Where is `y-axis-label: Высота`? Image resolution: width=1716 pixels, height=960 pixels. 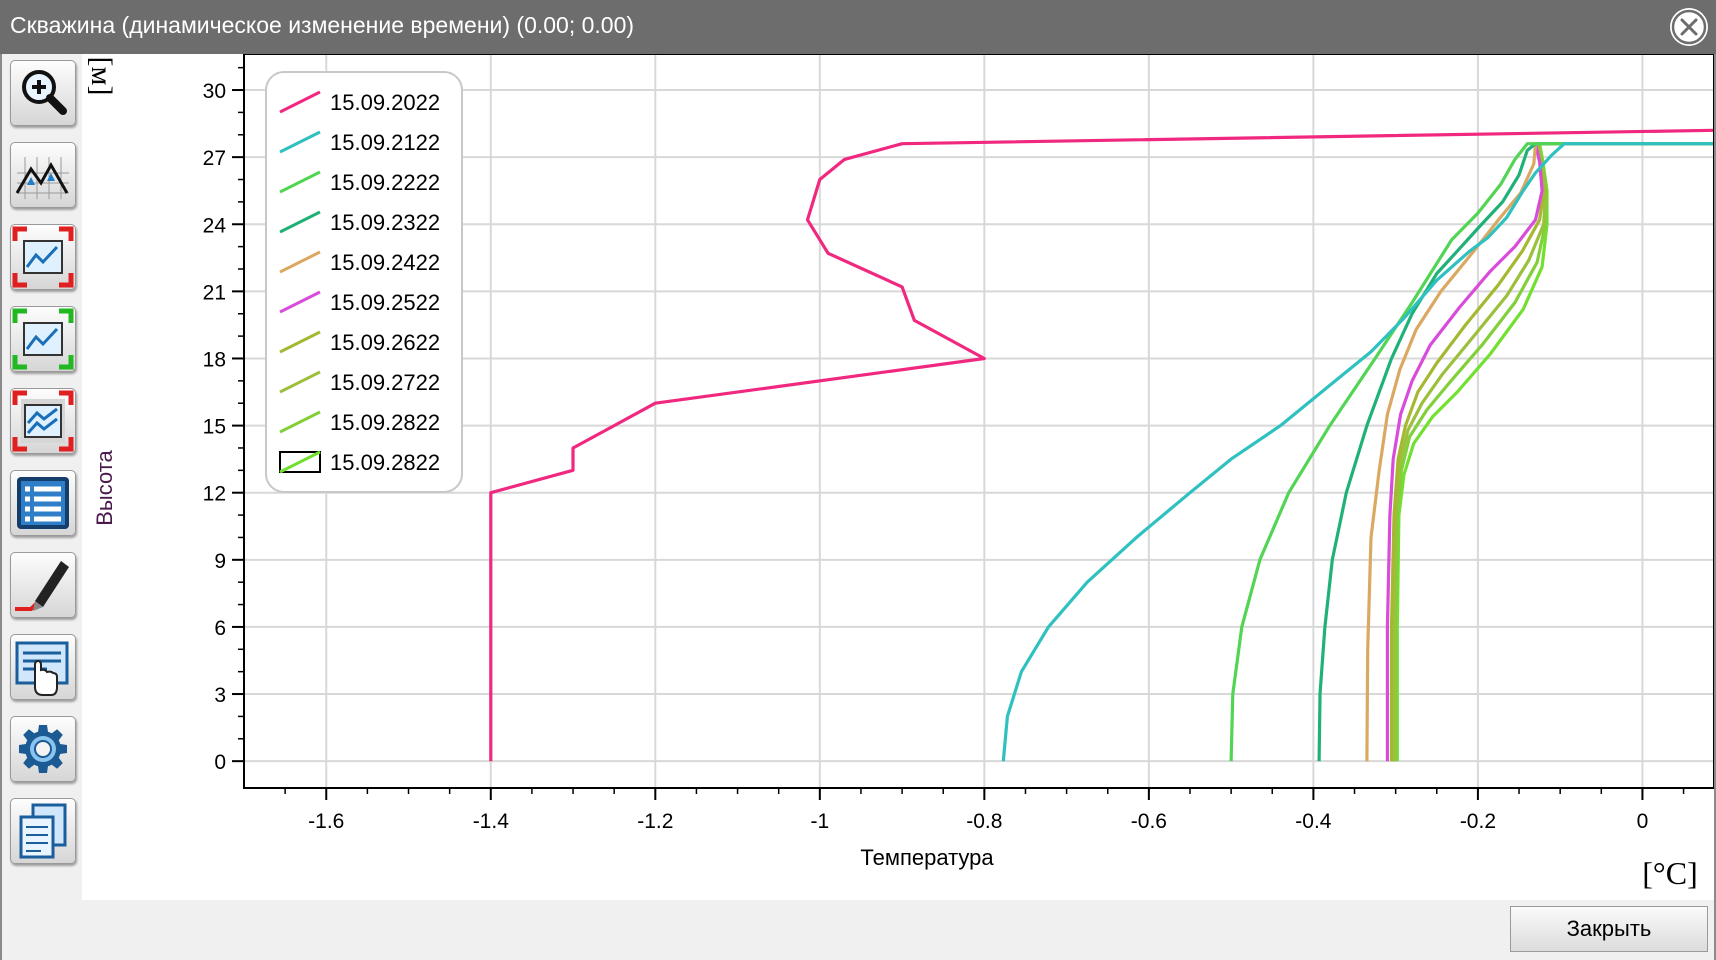
y-axis-label: Высота is located at coordinates (104, 487).